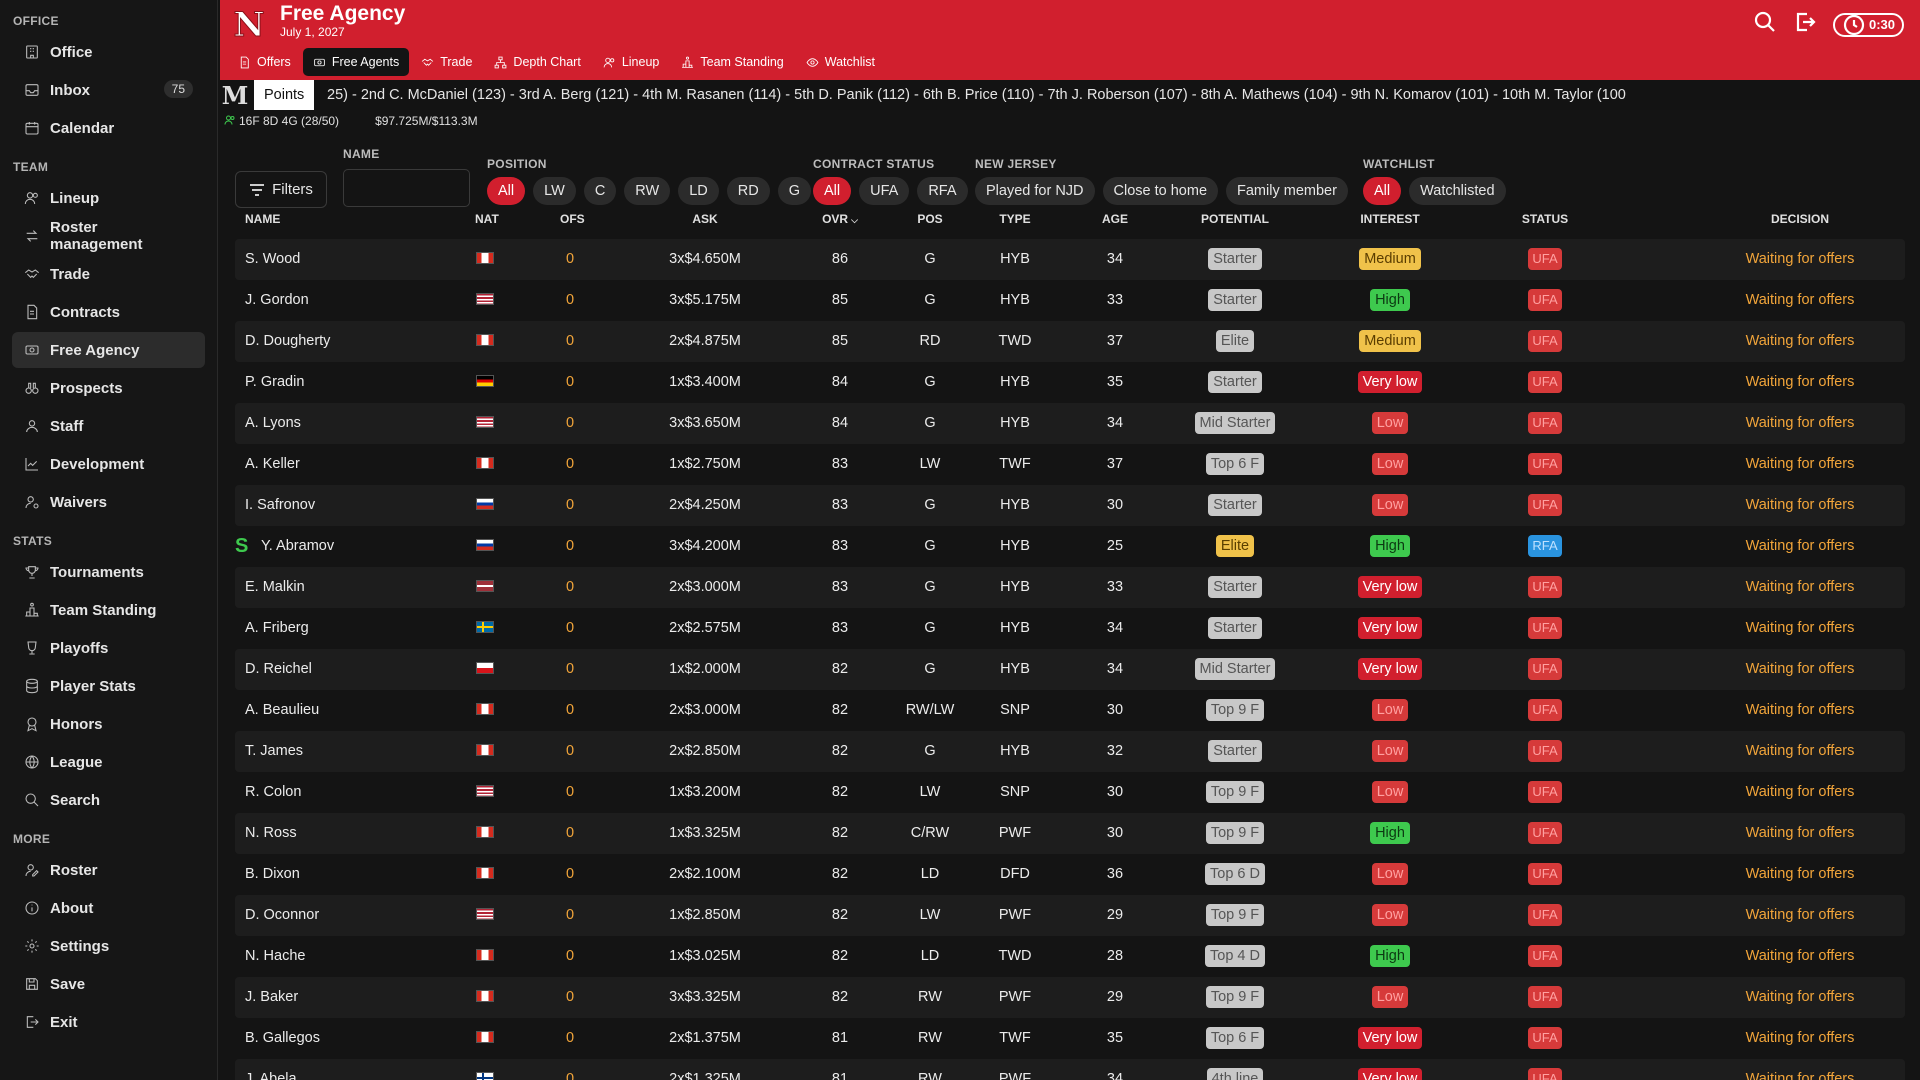  I want to click on sidebar-item-about: About, so click(108, 908).